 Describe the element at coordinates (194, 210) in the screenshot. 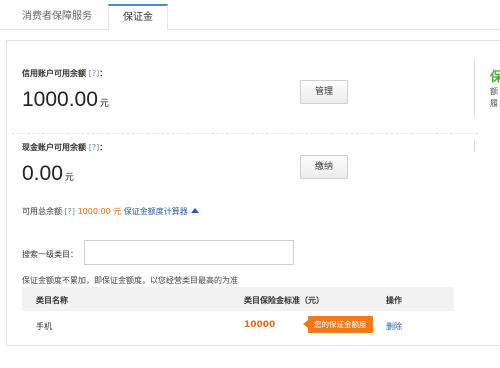

I see `collapse-triangle-icon` at that location.